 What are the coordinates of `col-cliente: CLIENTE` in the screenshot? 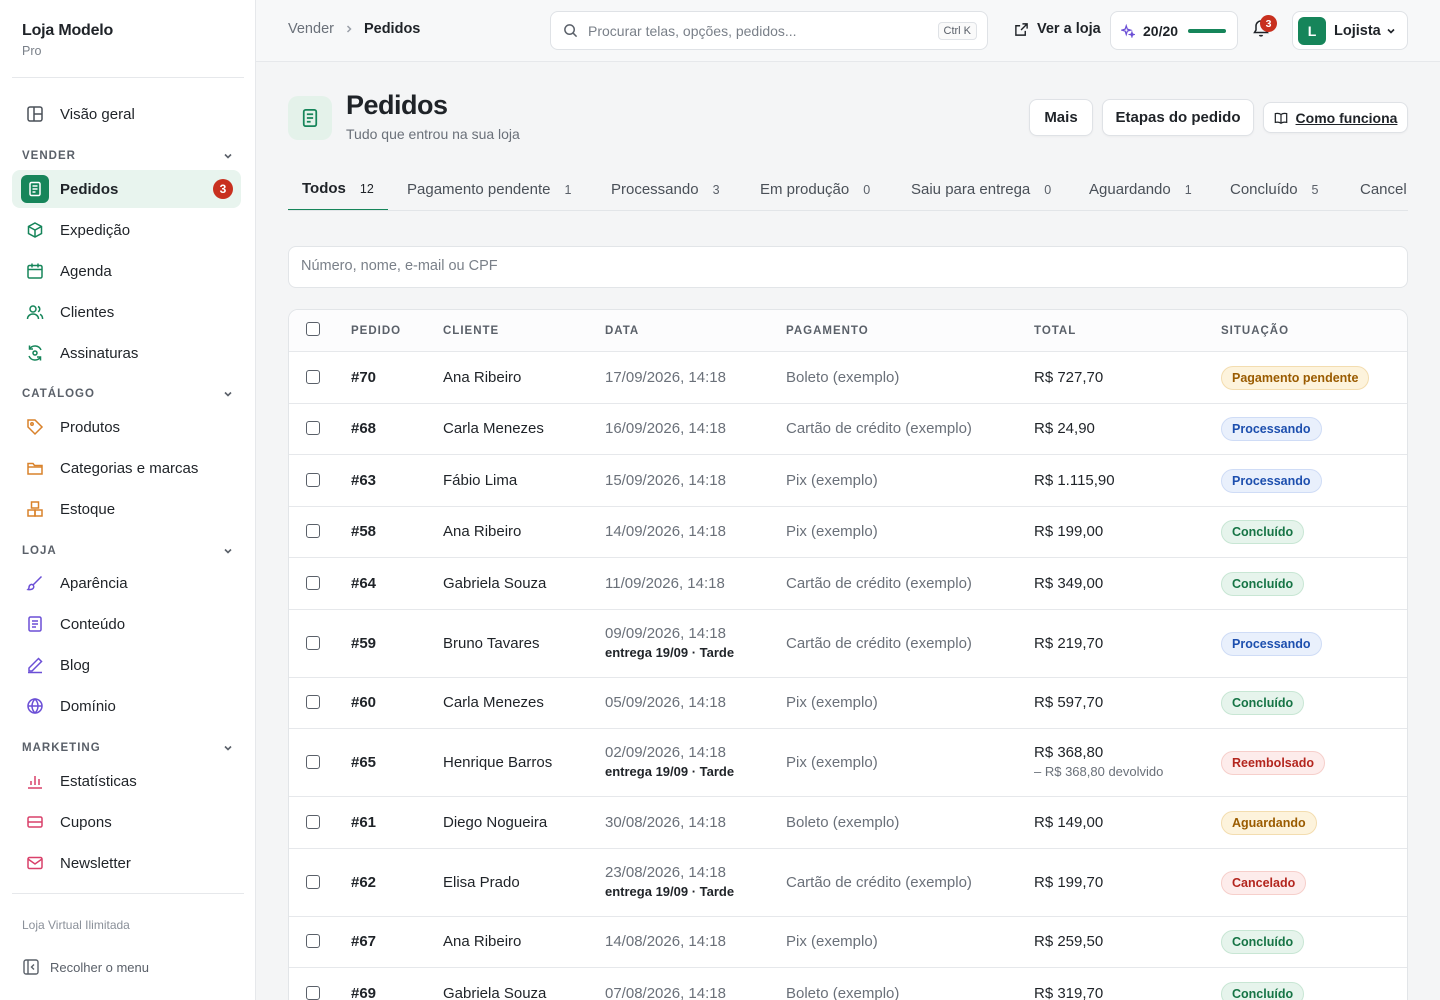 It's located at (471, 331).